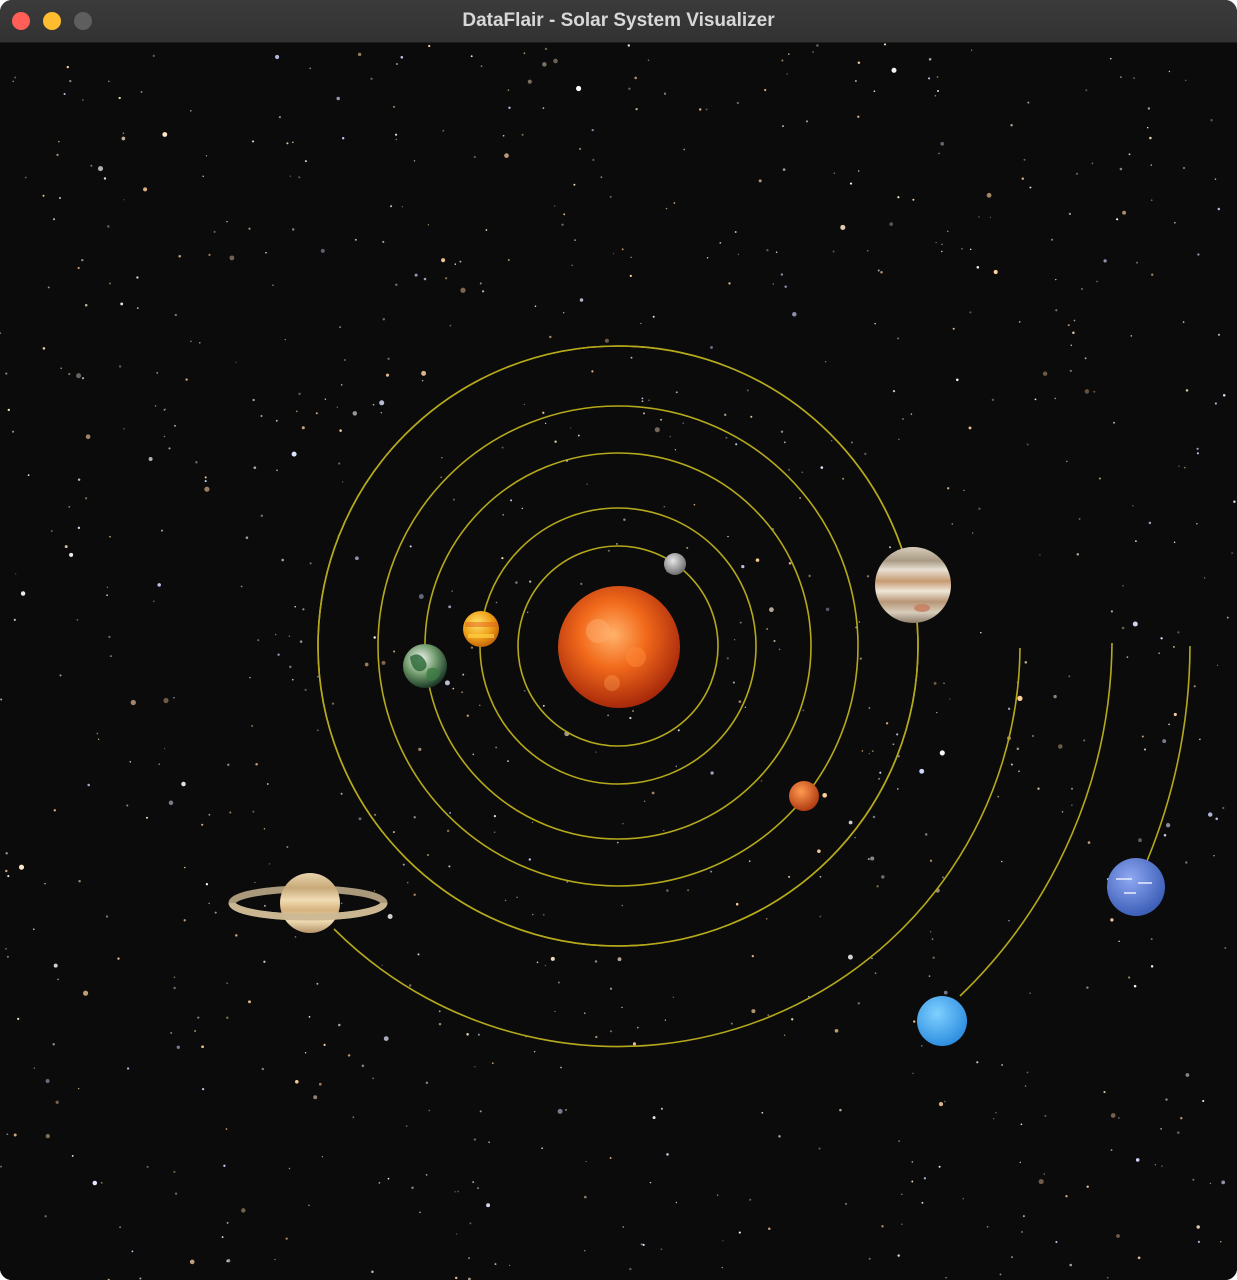 The image size is (1237, 1280). What do you see at coordinates (675, 564) in the screenshot?
I see `mercury` at bounding box center [675, 564].